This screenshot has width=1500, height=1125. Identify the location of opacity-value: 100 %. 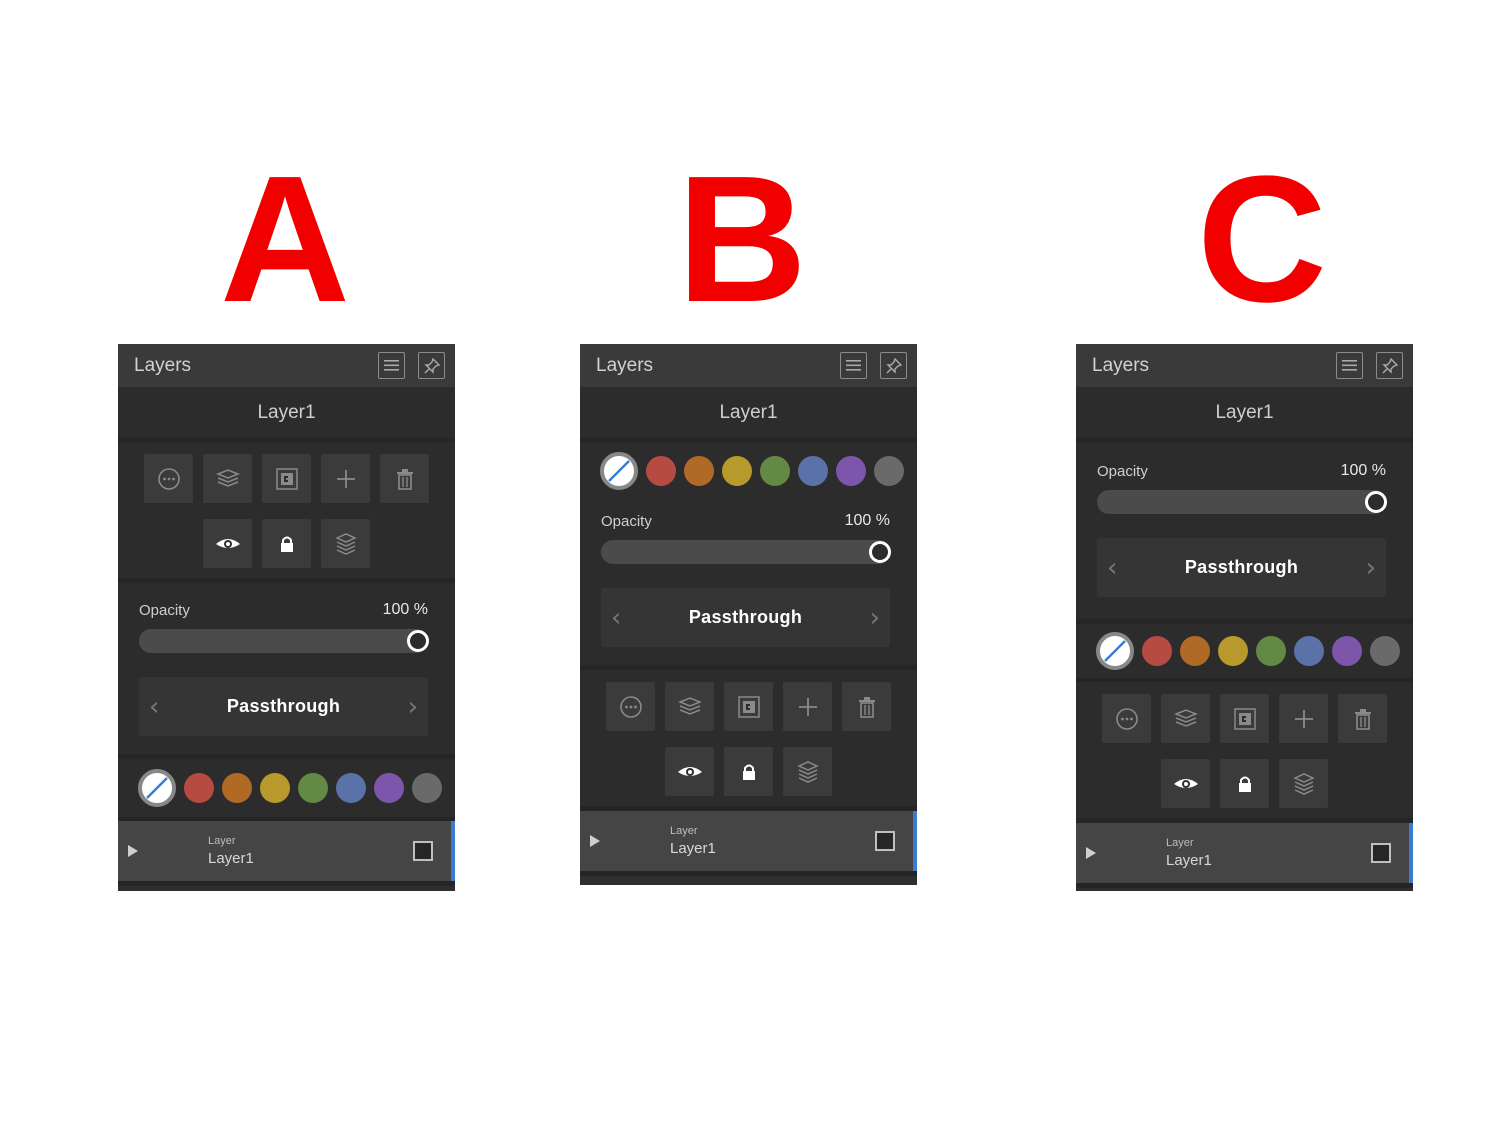
(1363, 470).